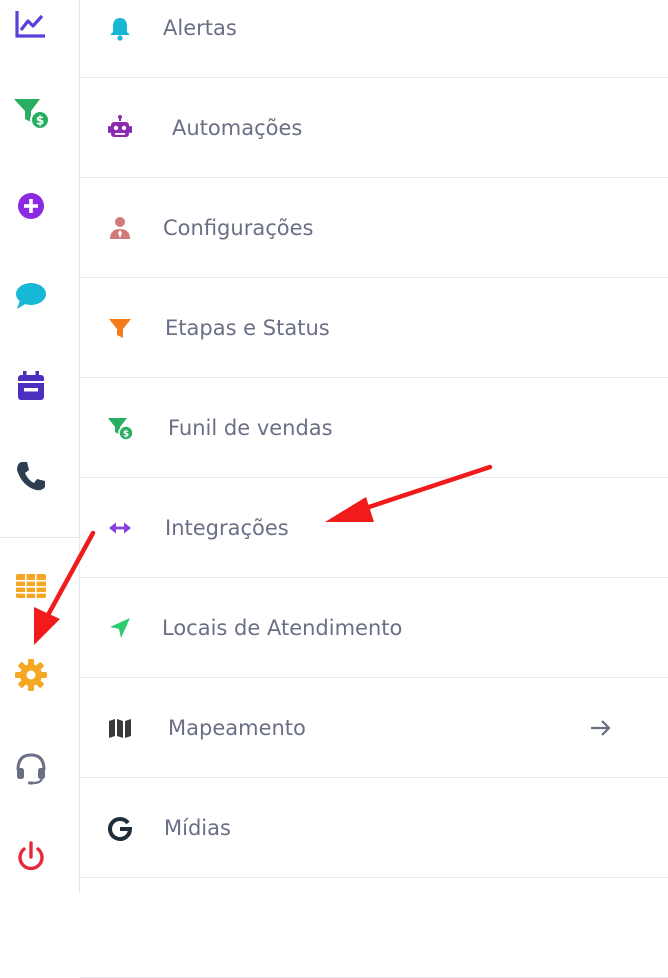 Image resolution: width=668 pixels, height=978 pixels. Describe the element at coordinates (374, 228) in the screenshot. I see `menu-item-configuracoes: Configurações` at that location.